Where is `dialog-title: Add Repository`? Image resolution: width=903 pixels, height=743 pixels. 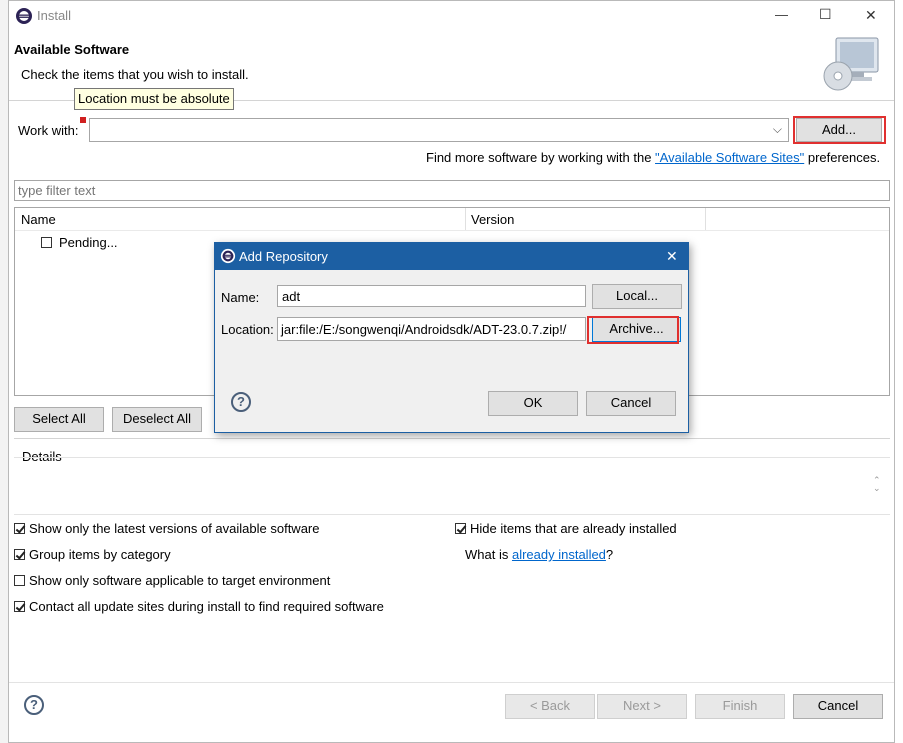
dialog-title: Add Repository is located at coordinates (283, 256).